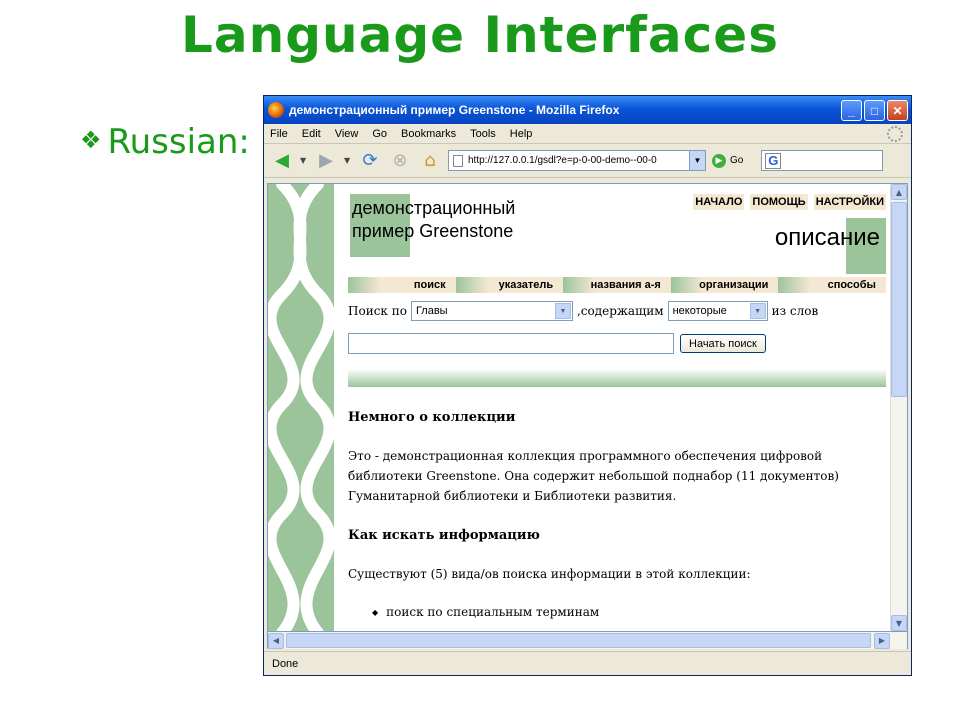  What do you see at coordinates (899, 299) in the screenshot?
I see `vertical-scroll-thumb` at bounding box center [899, 299].